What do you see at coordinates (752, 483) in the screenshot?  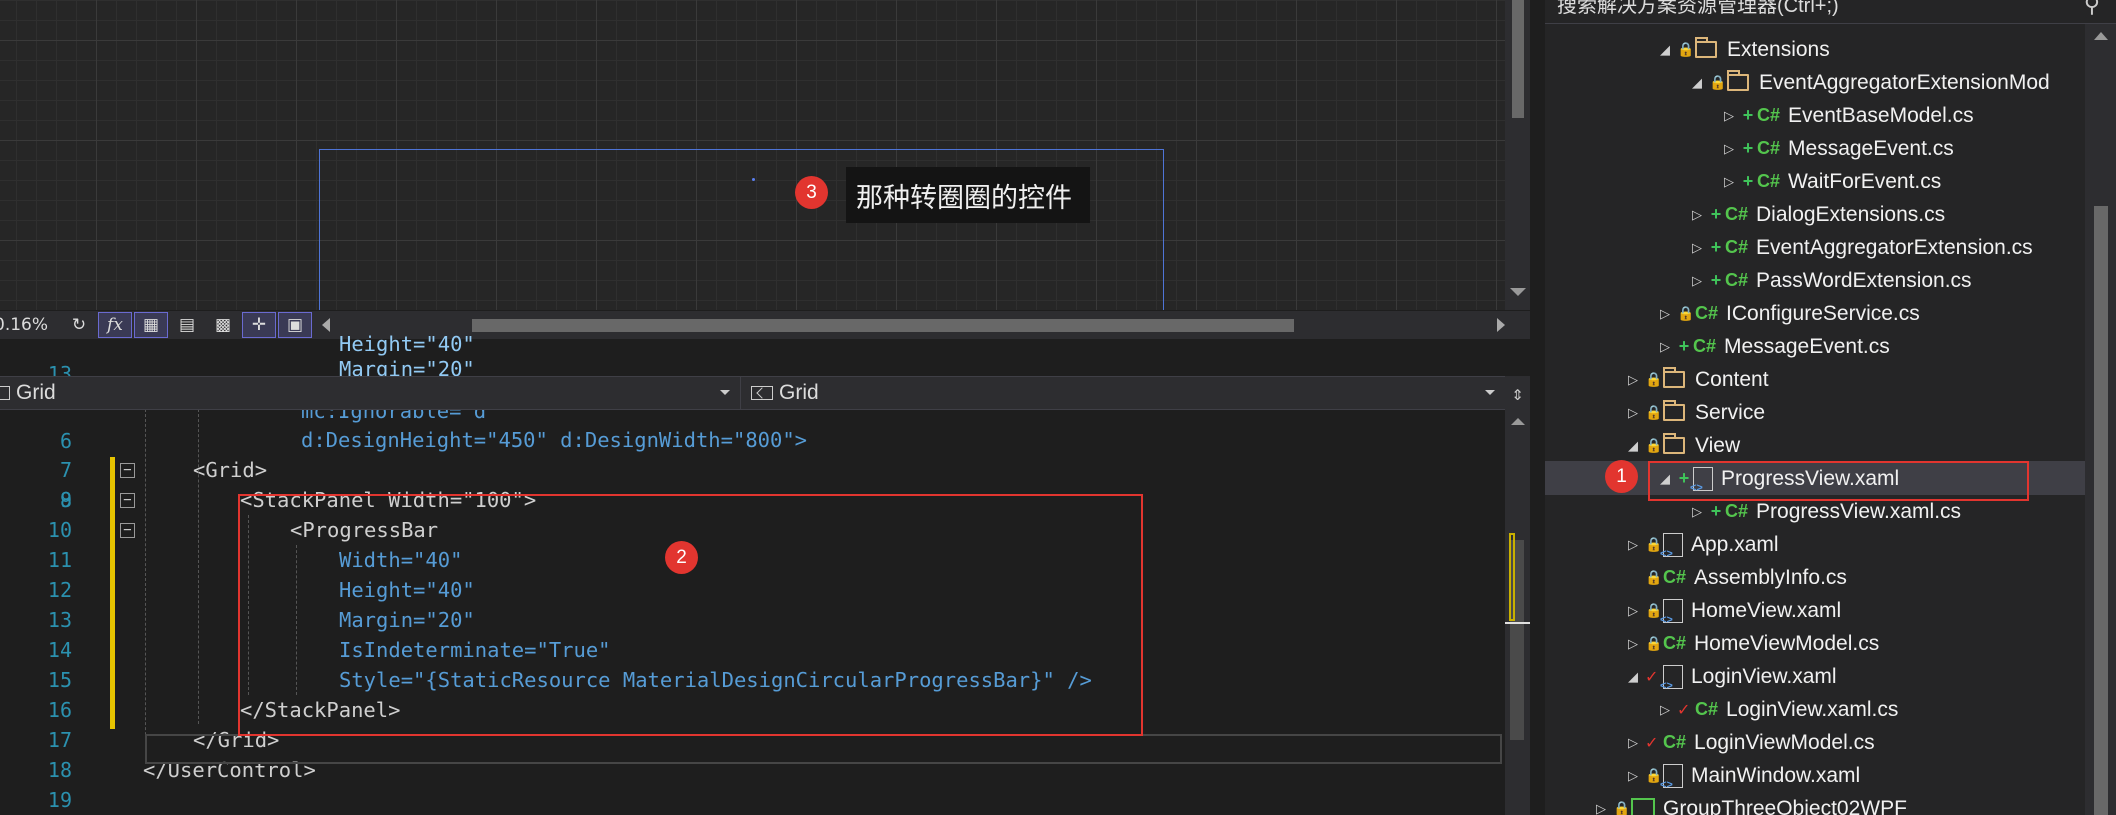 I see `code-line: 9 <Grid>` at bounding box center [752, 483].